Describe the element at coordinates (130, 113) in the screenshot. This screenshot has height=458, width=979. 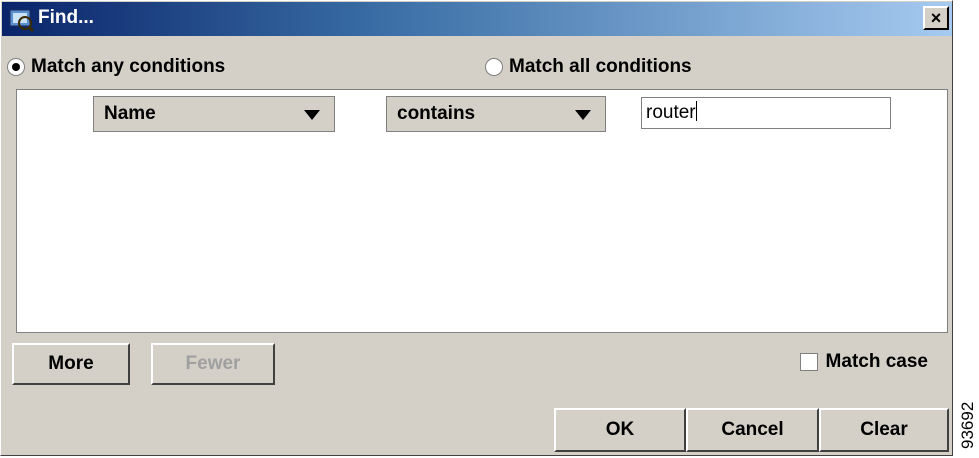
I see `field-select-value: Name` at that location.